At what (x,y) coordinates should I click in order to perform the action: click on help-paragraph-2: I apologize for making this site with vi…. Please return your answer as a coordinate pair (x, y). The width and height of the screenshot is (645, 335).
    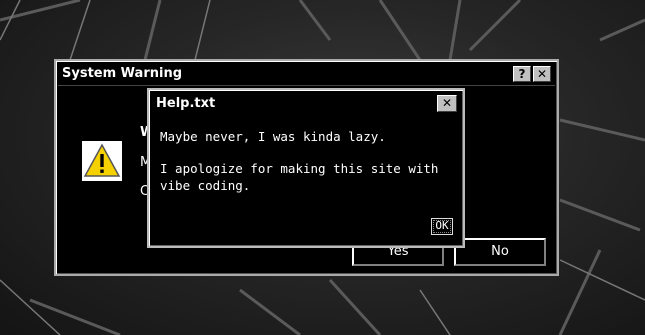
    Looking at the image, I should click on (299, 177).